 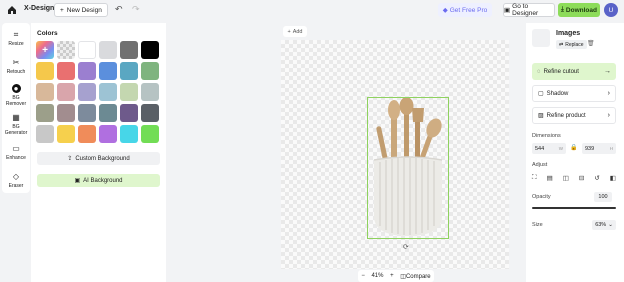 I want to click on go-to-designer-label: Go to Designer, so click(x=525, y=10).